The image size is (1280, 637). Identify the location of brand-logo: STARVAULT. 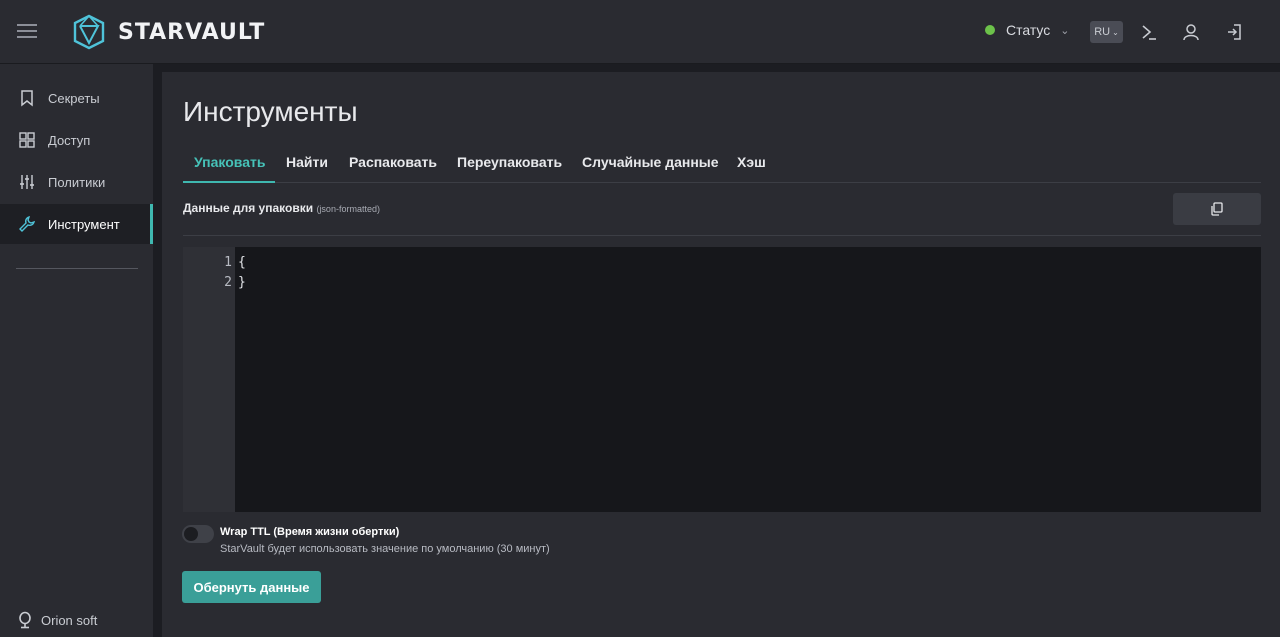
(168, 32).